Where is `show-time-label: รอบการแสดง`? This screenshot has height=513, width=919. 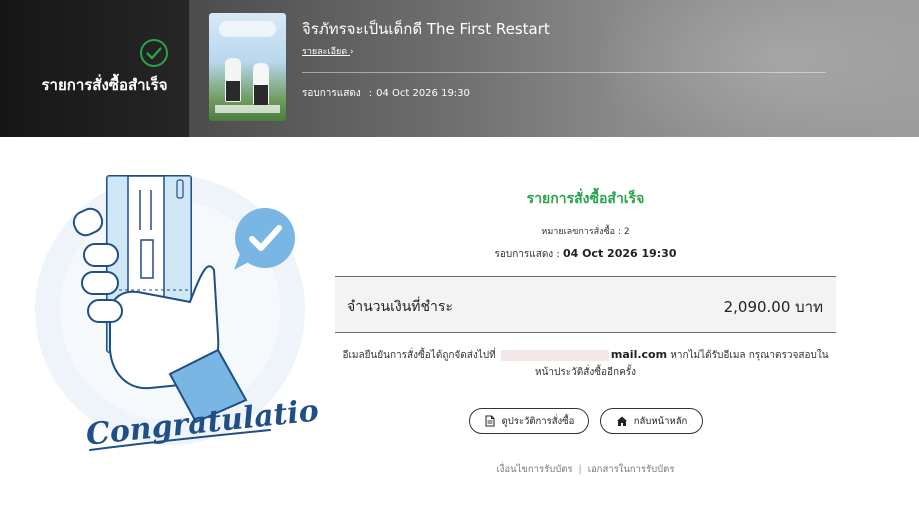
show-time-label: รอบการแสดง is located at coordinates (331, 93).